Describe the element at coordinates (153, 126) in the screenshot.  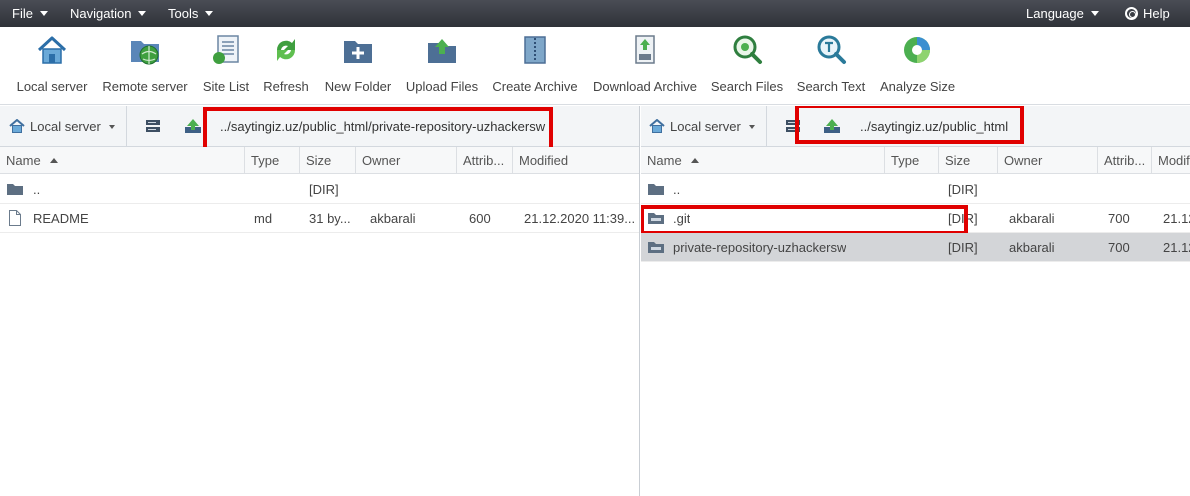
I see `drive-icon` at that location.